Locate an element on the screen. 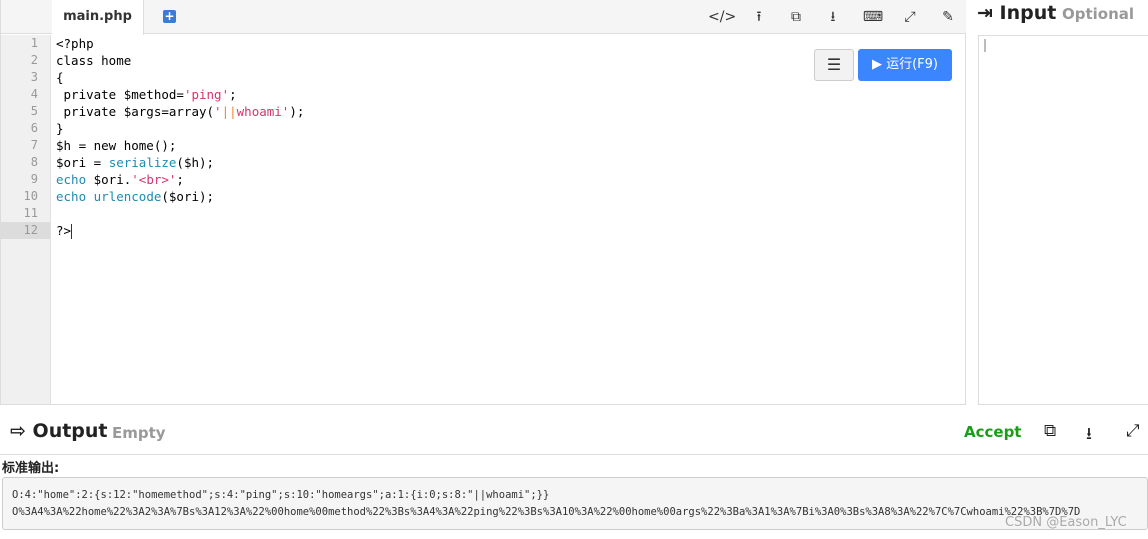 Image resolution: width=1148 pixels, height=539 pixels. code-token: ?> is located at coordinates (64, 230).